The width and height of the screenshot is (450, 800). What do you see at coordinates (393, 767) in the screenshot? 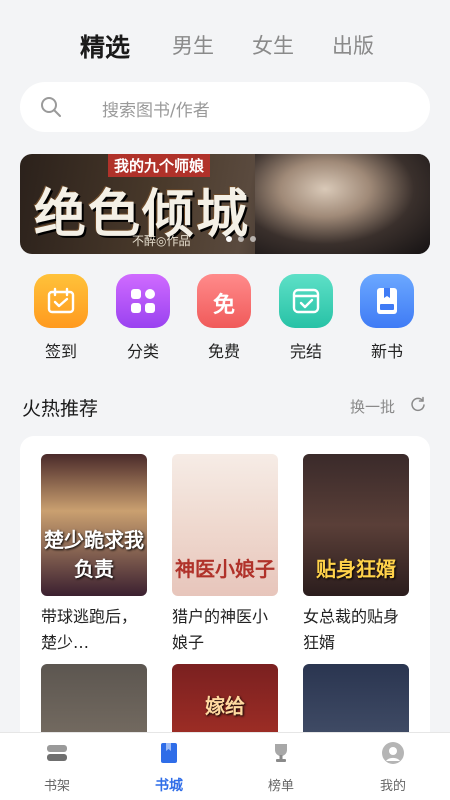
I see `nav-profile: 我的` at bounding box center [393, 767].